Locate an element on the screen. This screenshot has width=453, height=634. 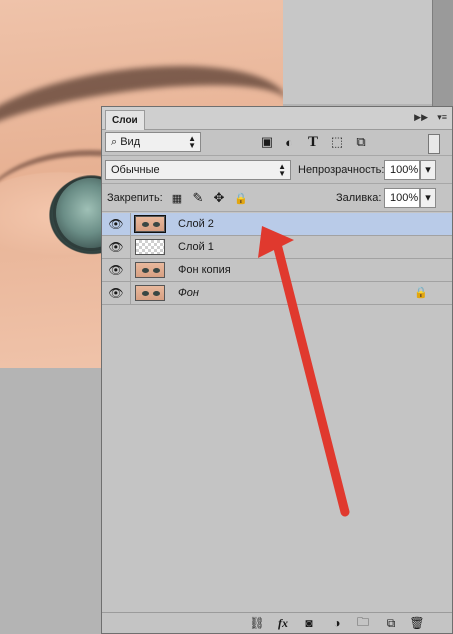
layer-name: Фон is located at coordinates (188, 293).